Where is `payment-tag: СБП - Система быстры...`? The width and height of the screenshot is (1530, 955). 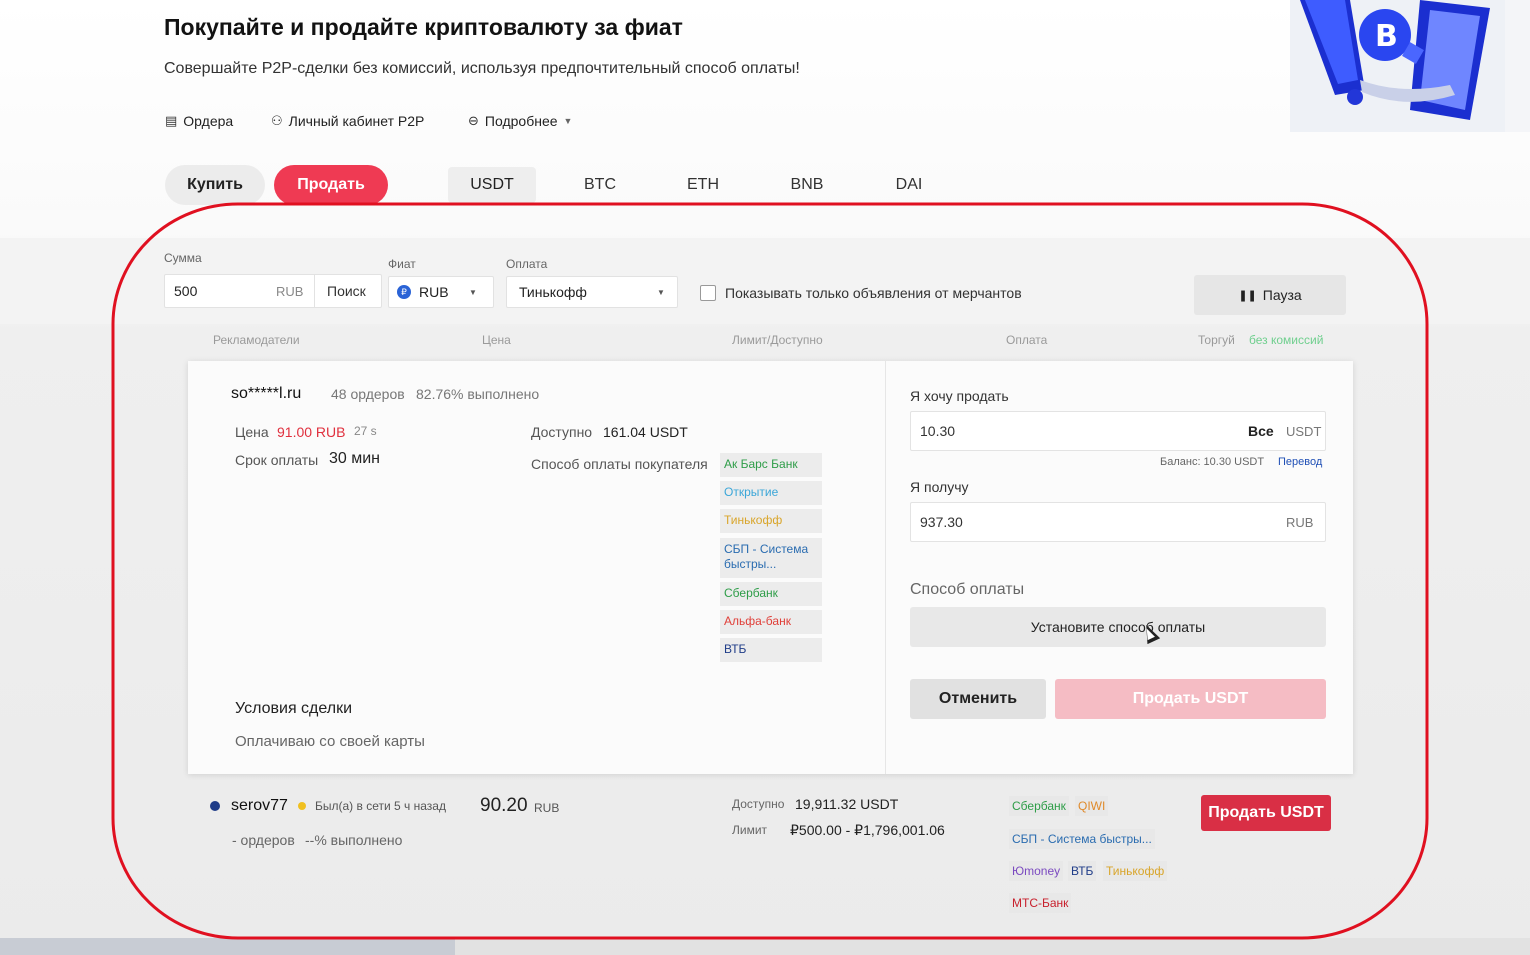
payment-tag: СБП - Система быстры... is located at coordinates (1082, 839).